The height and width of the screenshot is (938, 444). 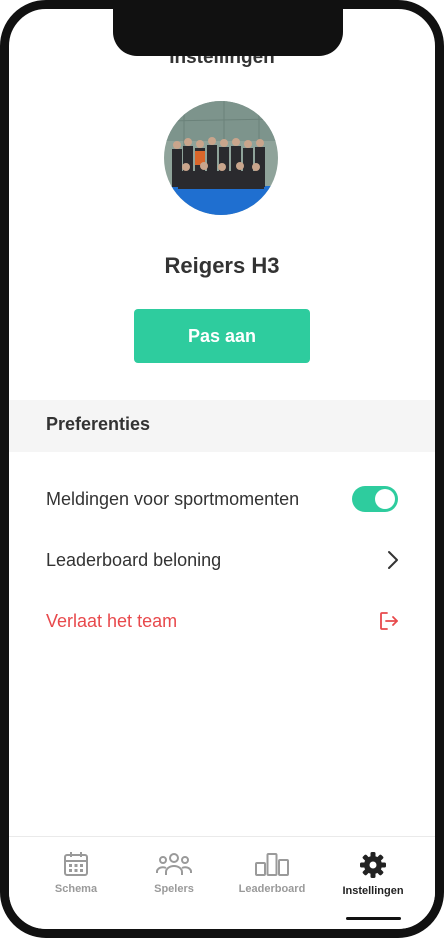 What do you see at coordinates (222, 265) in the screenshot?
I see `team-name: Reigers H3` at bounding box center [222, 265].